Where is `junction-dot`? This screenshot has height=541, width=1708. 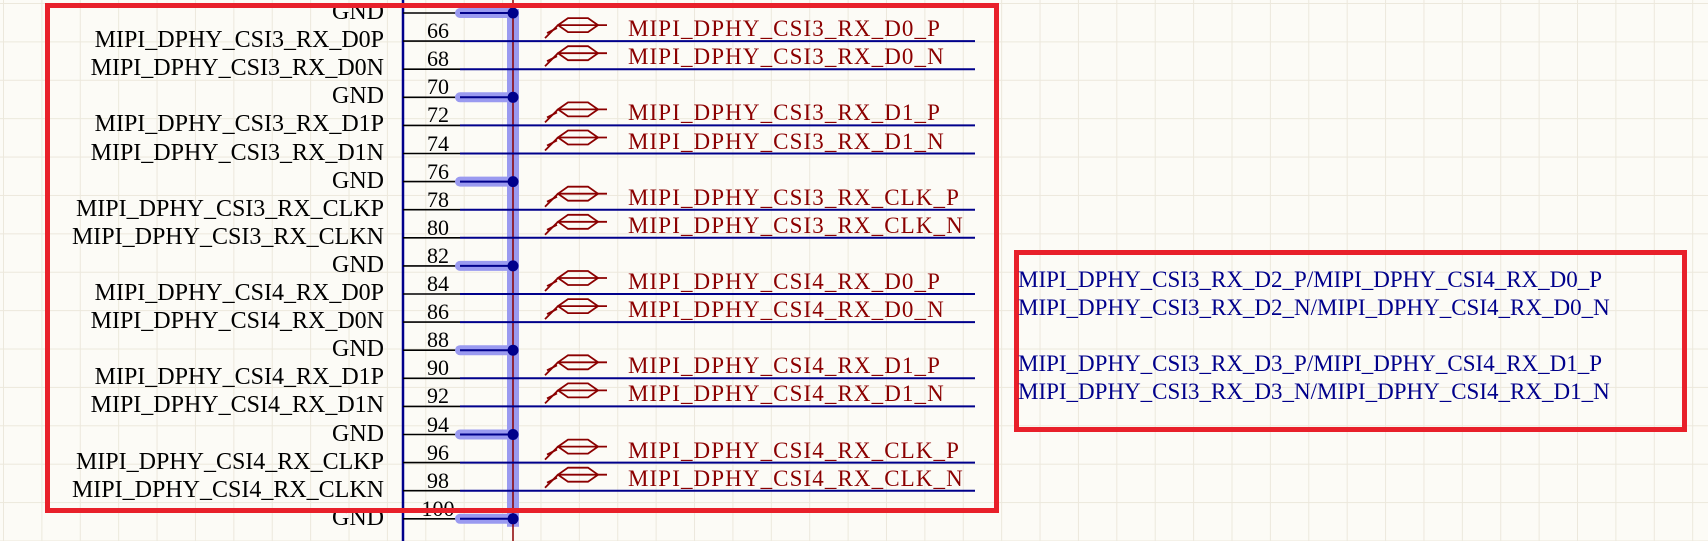
junction-dot is located at coordinates (513, 519).